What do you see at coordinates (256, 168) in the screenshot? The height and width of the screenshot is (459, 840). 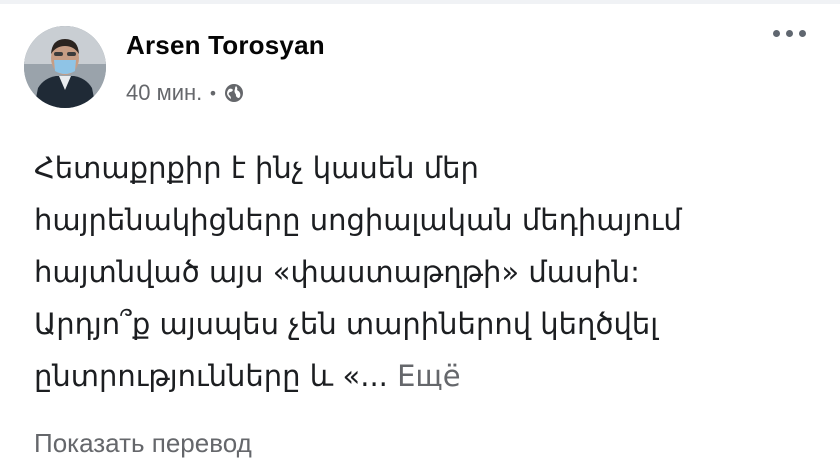 I see `post-text-line: Հետաքրքիր է ինչ կասեն մեր` at bounding box center [256, 168].